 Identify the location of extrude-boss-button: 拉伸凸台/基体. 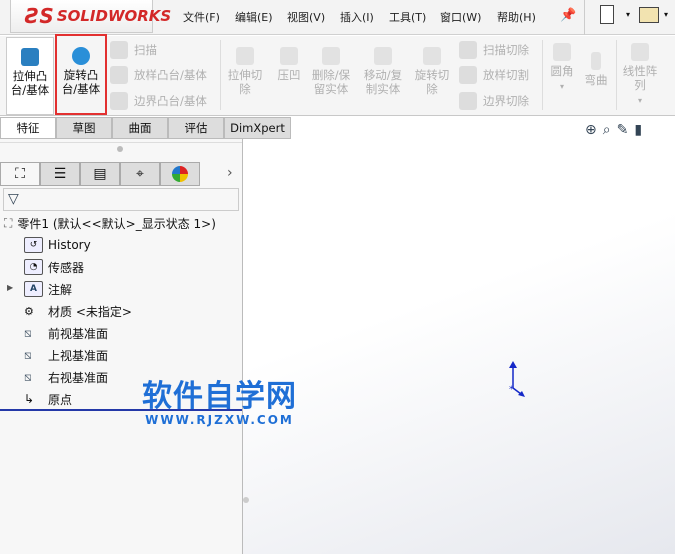
(30, 76).